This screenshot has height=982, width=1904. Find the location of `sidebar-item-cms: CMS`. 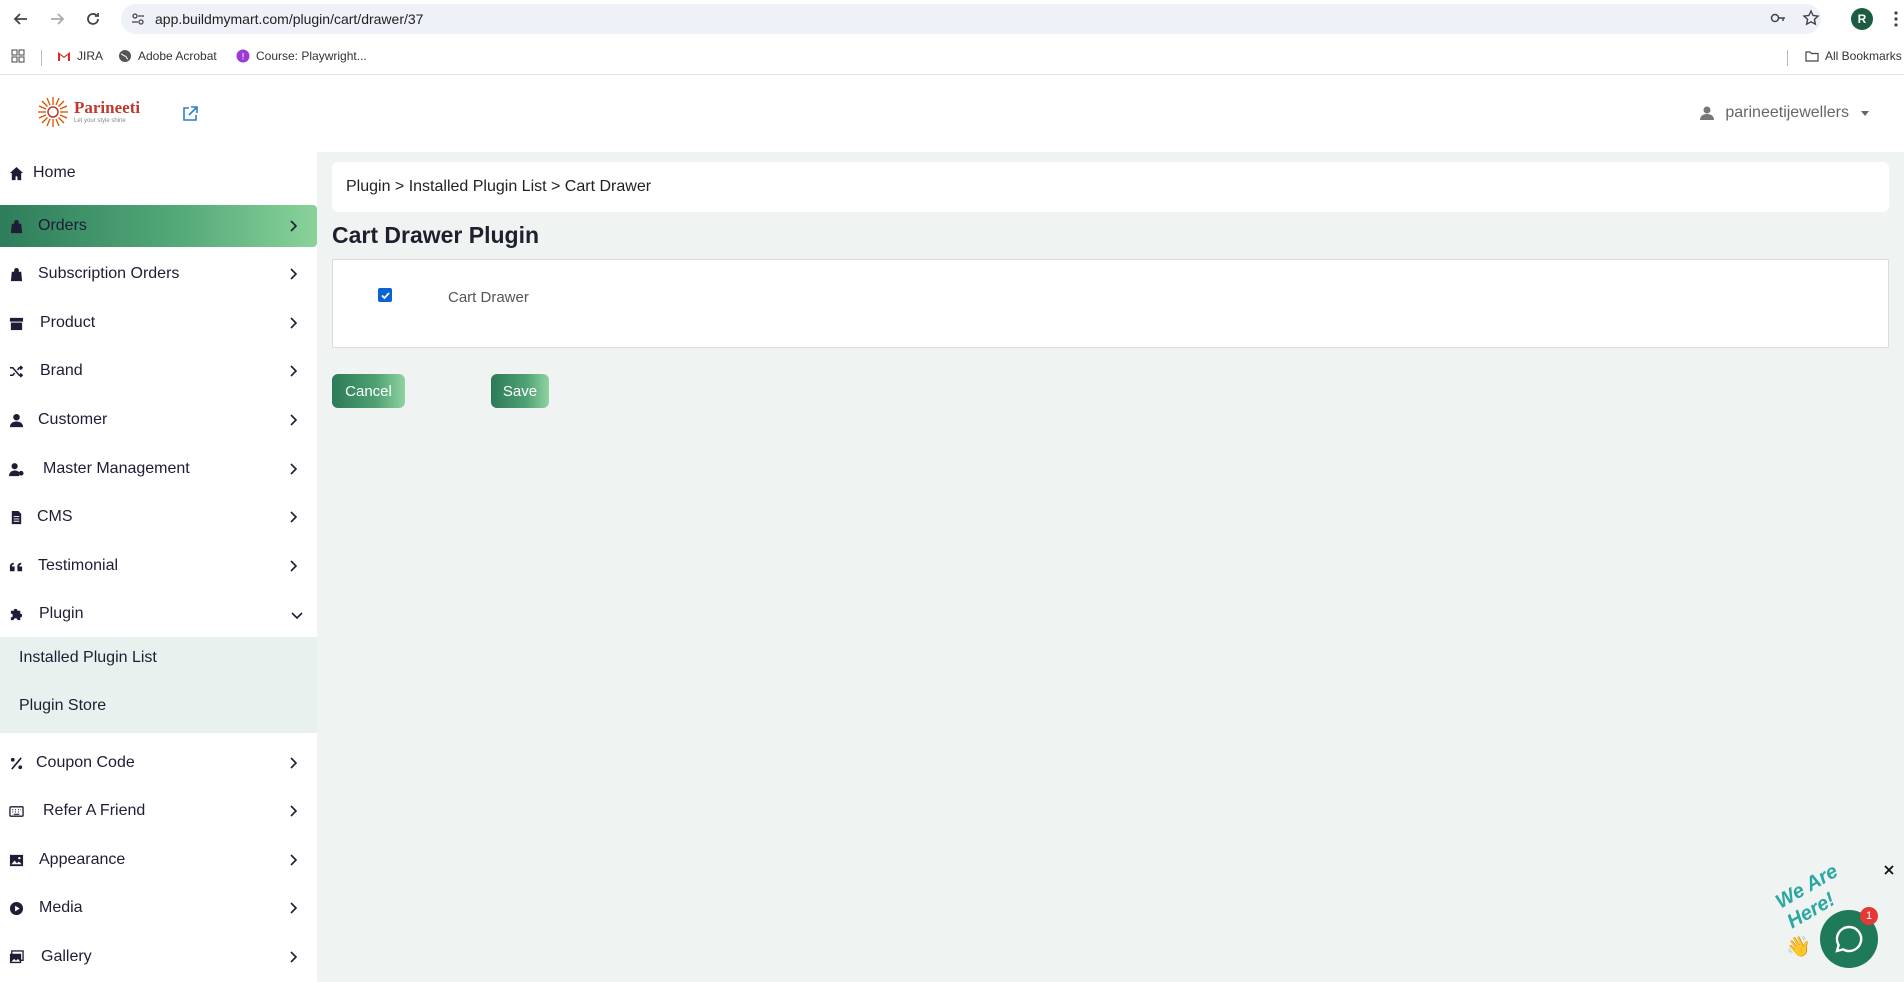

sidebar-item-cms: CMS is located at coordinates (158, 517).